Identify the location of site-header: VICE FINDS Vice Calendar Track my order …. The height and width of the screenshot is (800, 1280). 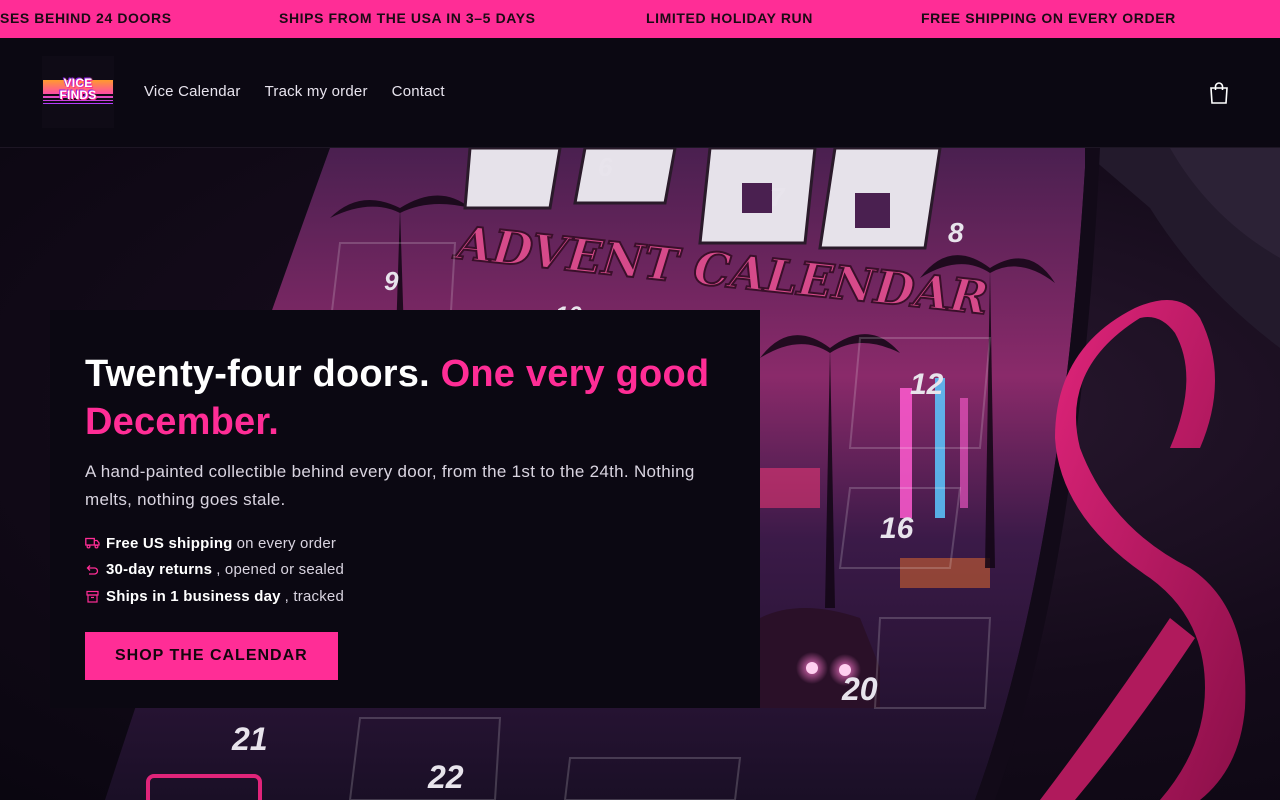
(640, 93).